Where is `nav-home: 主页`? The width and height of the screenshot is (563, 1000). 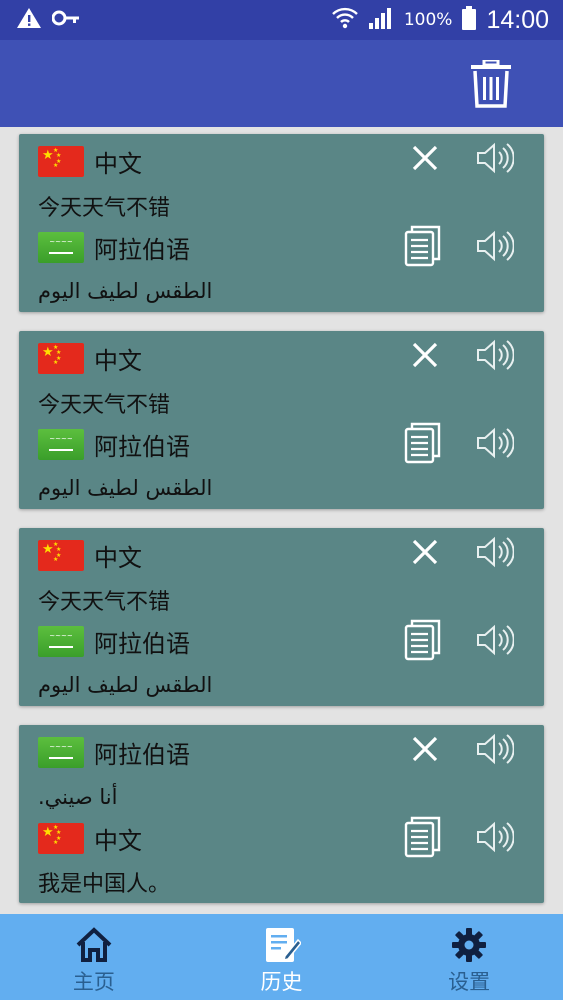 nav-home: 主页 is located at coordinates (94, 957).